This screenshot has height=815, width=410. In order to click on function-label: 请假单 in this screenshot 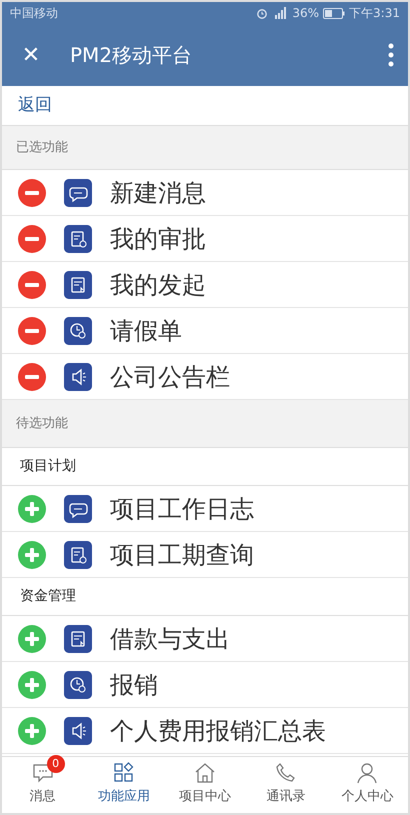, I will do `click(146, 330)`.